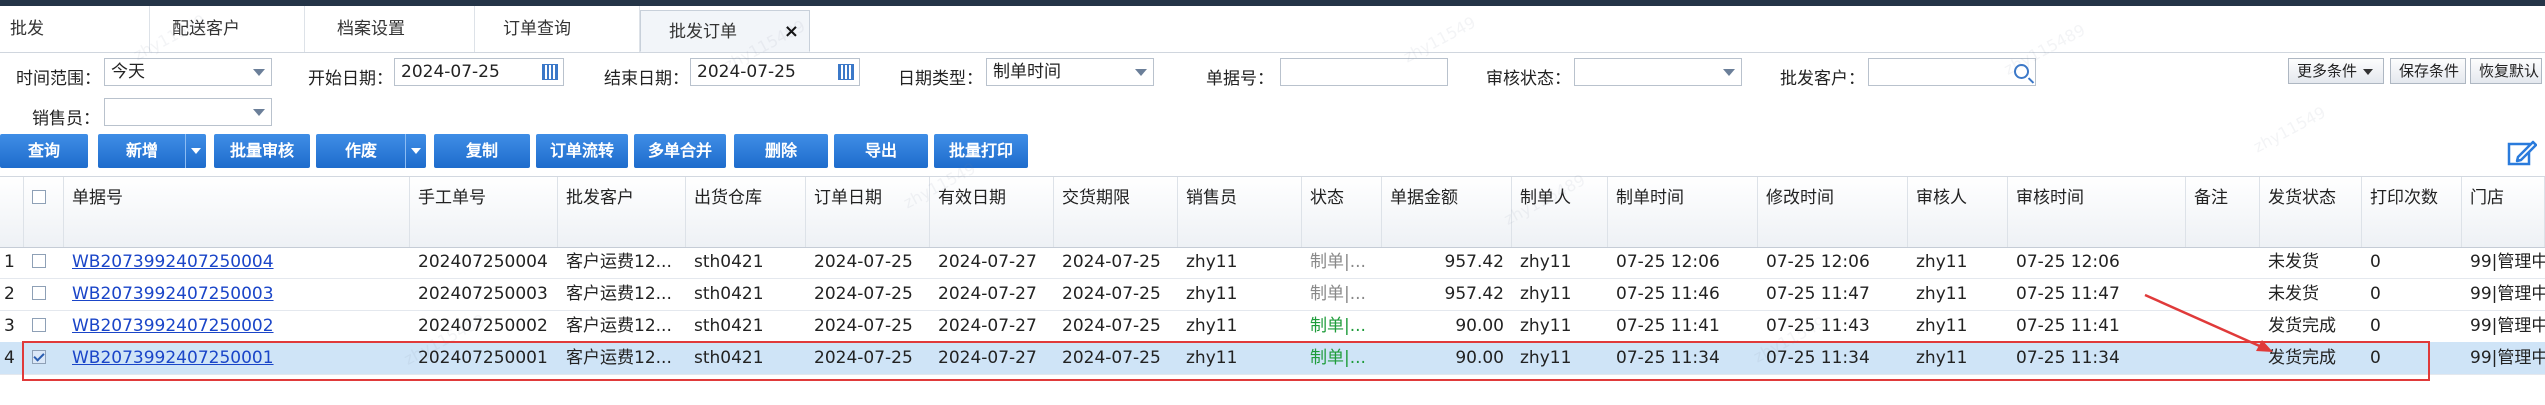 The width and height of the screenshot is (2545, 405). What do you see at coordinates (680, 151) in the screenshot?
I see `merge-orders-button: 多单合并` at bounding box center [680, 151].